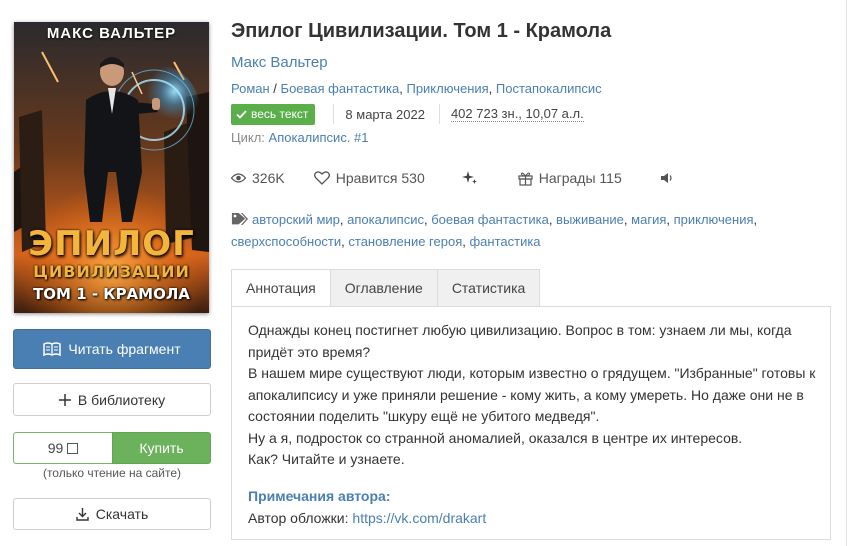 Image resolution: width=848 pixels, height=546 pixels. Describe the element at coordinates (111, 294) in the screenshot. I see `cover-title-line3: ТОМ 1 - КРАМОЛА` at that location.